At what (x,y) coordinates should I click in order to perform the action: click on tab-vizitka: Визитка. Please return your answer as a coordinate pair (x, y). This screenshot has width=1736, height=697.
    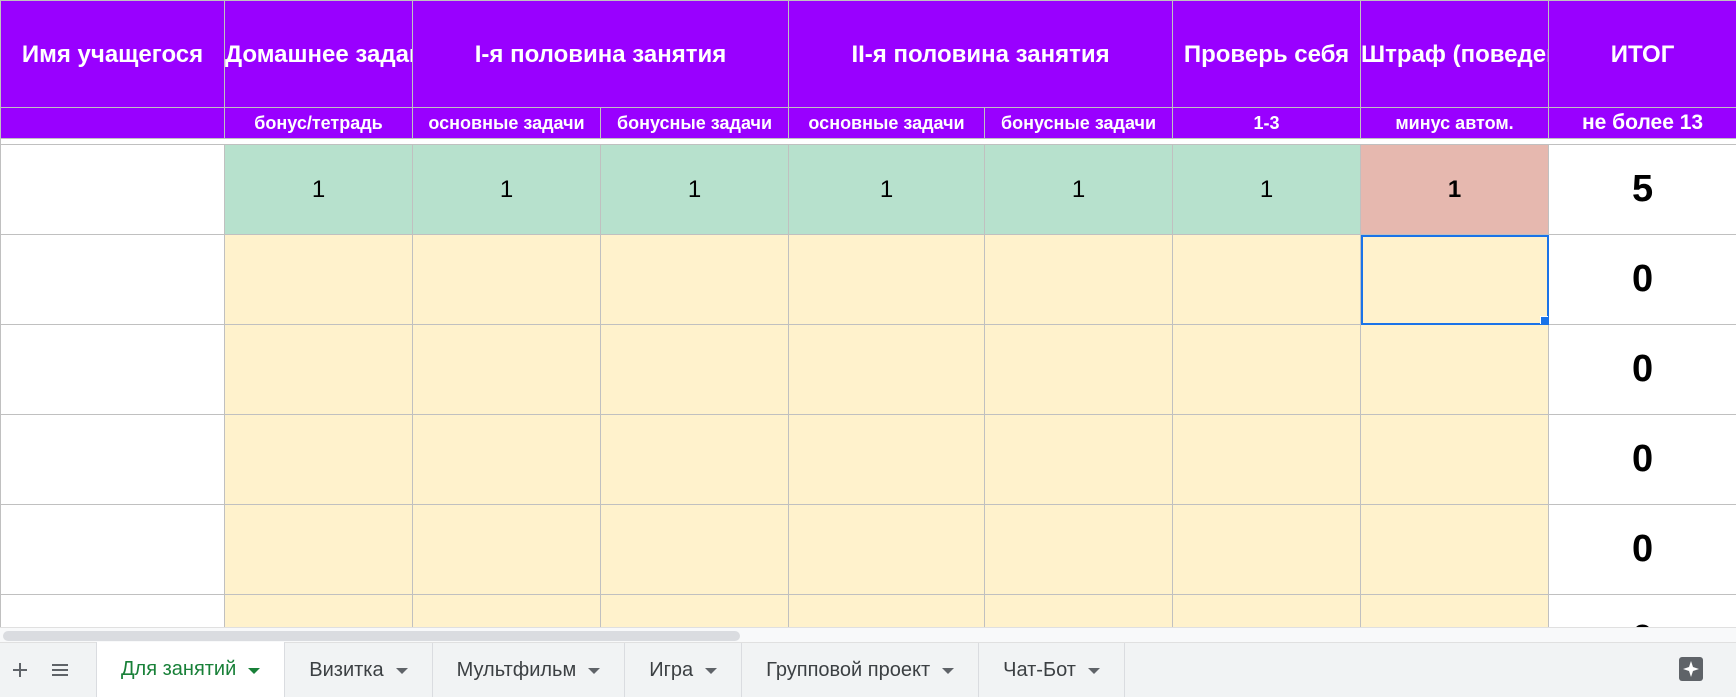
    Looking at the image, I should click on (358, 670).